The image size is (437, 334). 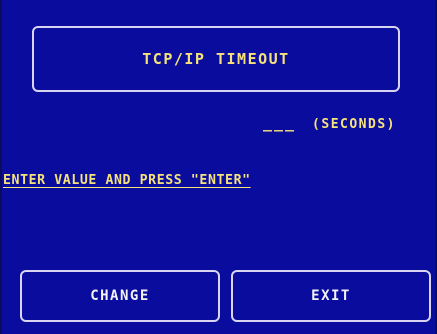 I want to click on timeout-entry-row: ___ (SECONDS), so click(x=198, y=123).